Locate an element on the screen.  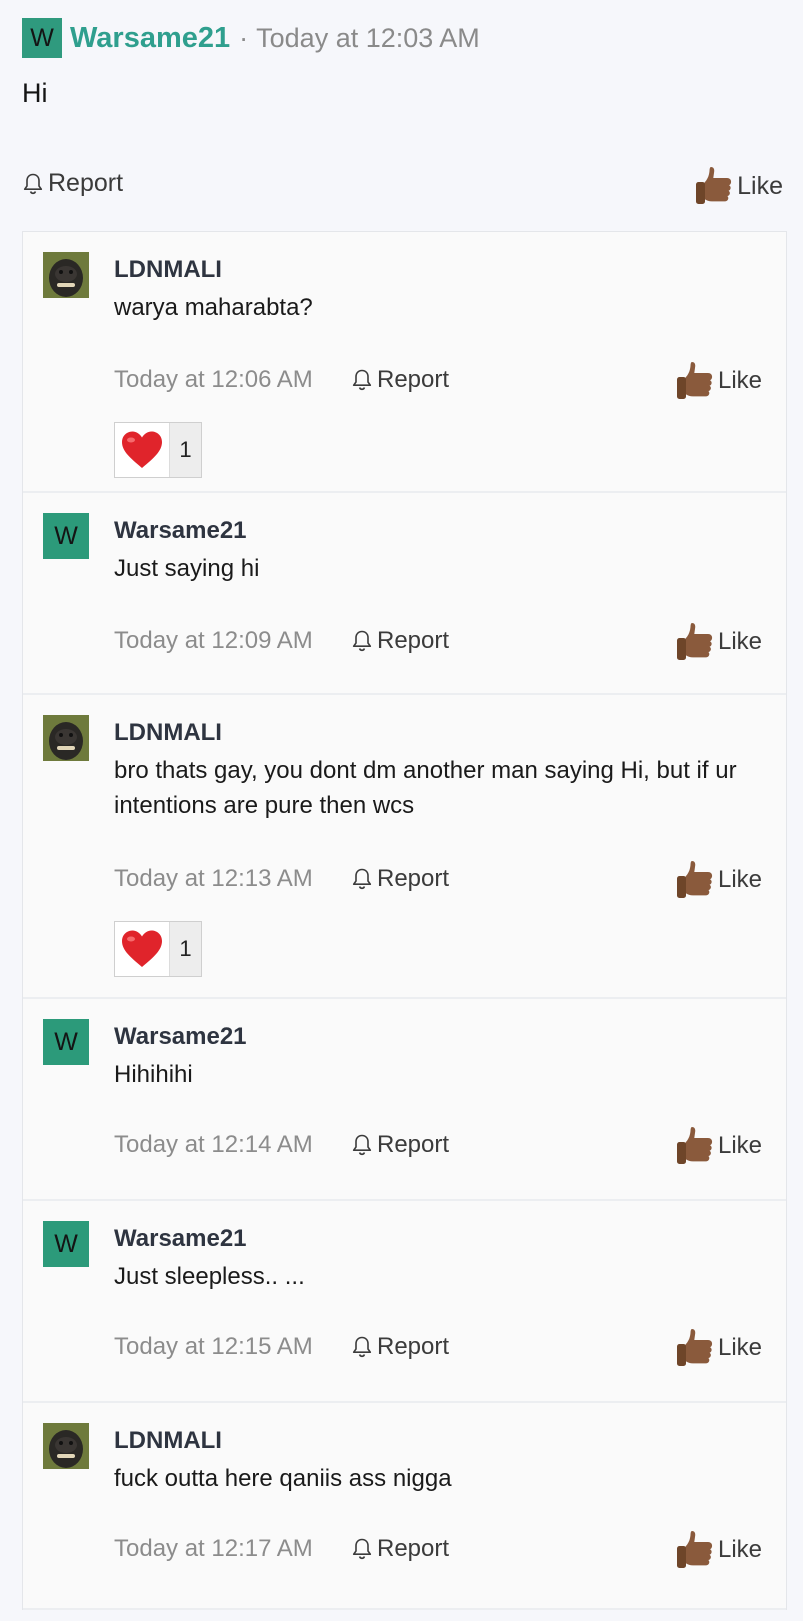
comment-timestamp: Today at 12:15 AM is located at coordinates (213, 1347).